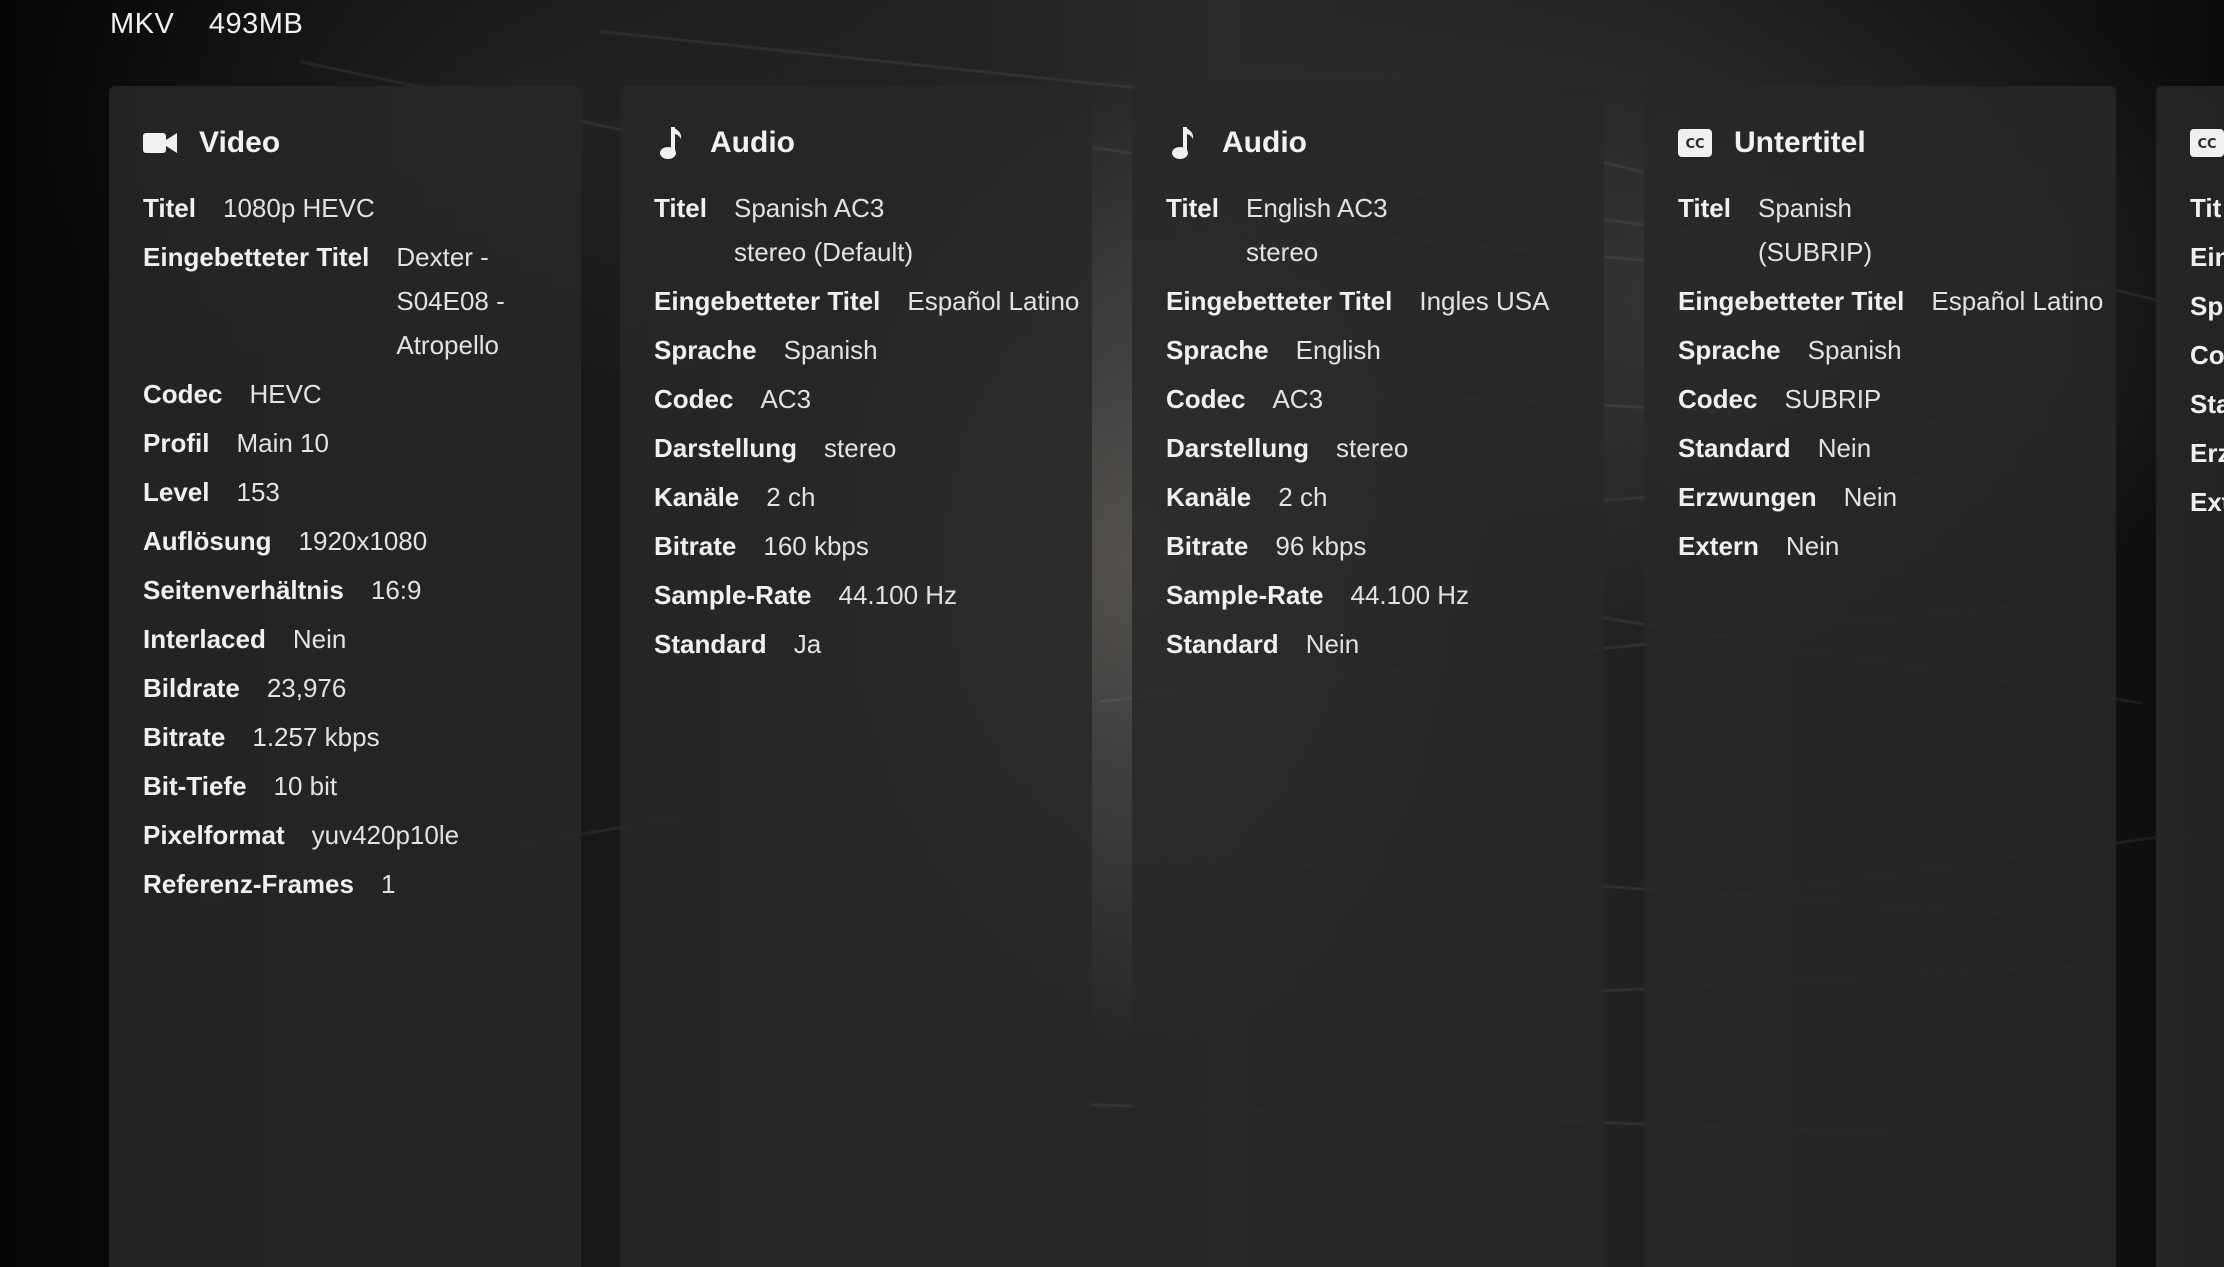 Image resolution: width=2224 pixels, height=1267 pixels. What do you see at coordinates (1385, 301) in the screenshot?
I see `info-row: Eingebetteter Titel Ingles USA` at bounding box center [1385, 301].